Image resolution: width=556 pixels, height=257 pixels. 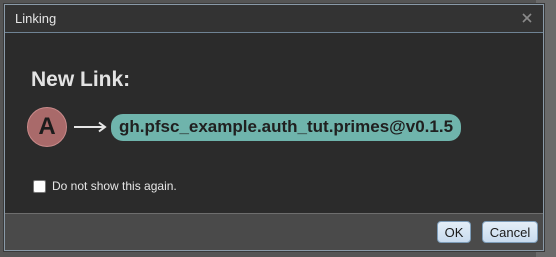 What do you see at coordinates (510, 232) in the screenshot?
I see `cancel-button: Cancel` at bounding box center [510, 232].